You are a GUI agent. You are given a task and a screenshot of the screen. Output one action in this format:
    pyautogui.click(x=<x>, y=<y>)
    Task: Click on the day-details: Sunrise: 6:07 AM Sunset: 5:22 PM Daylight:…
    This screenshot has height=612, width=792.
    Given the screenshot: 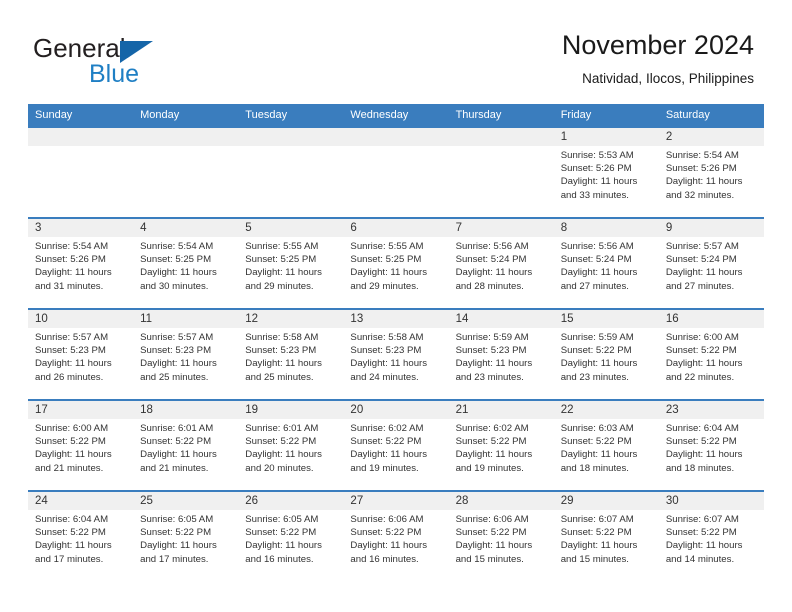 What is the action you would take?
    pyautogui.click(x=711, y=538)
    